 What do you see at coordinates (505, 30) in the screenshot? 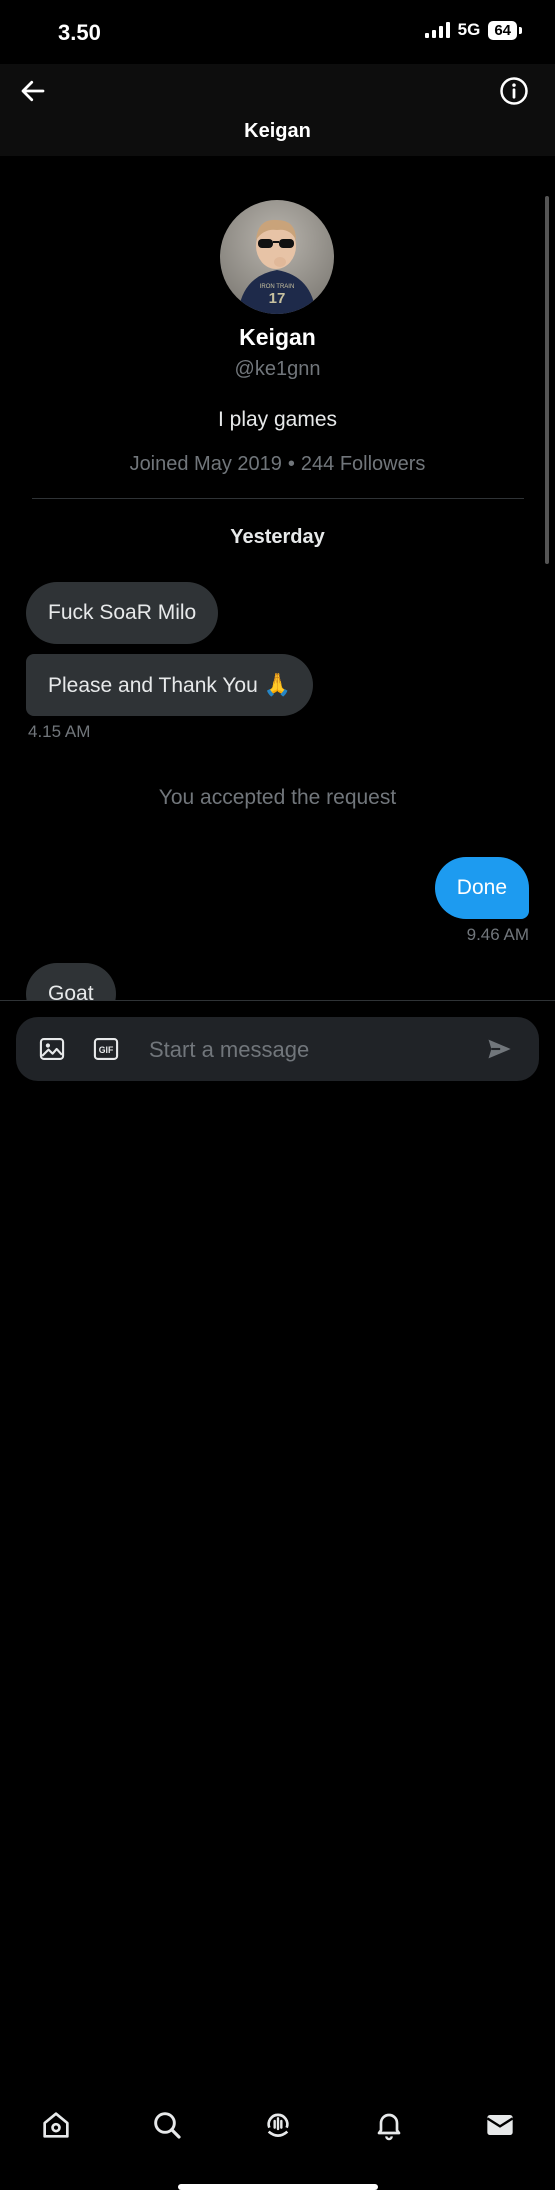
I see `battery-icon: 64` at bounding box center [505, 30].